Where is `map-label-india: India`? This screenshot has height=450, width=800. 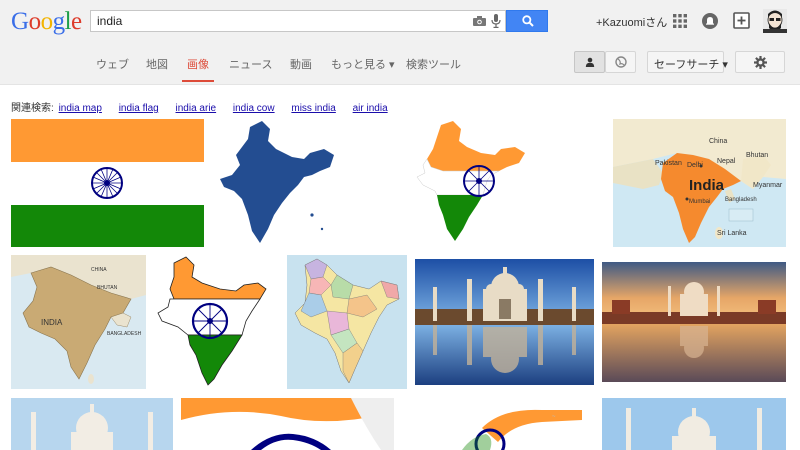
map-label-india: India is located at coordinates (707, 185).